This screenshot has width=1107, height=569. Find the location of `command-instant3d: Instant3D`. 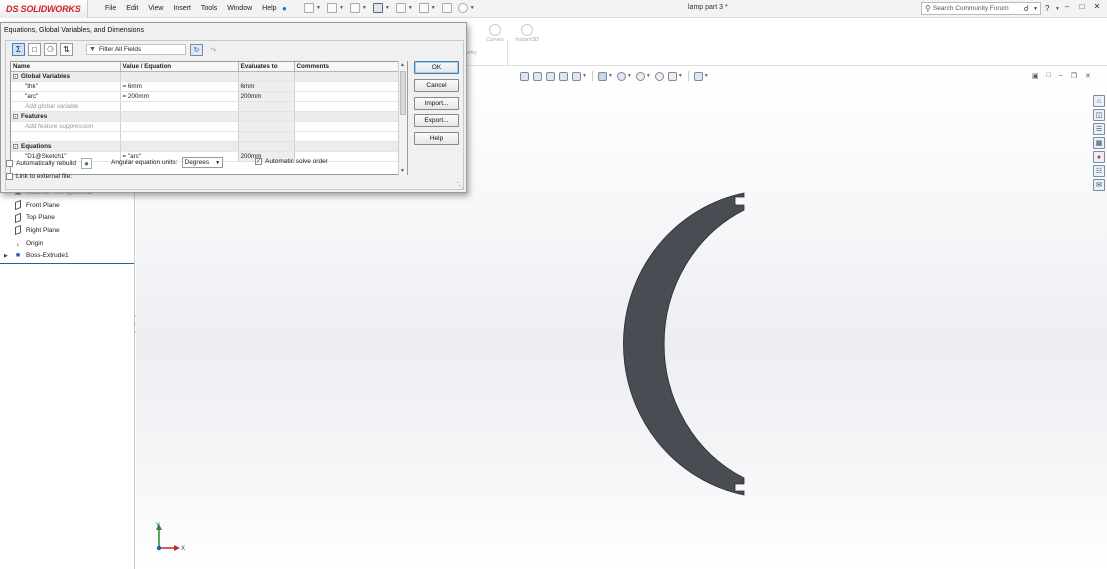

command-instant3d: Instant3D is located at coordinates (527, 33).